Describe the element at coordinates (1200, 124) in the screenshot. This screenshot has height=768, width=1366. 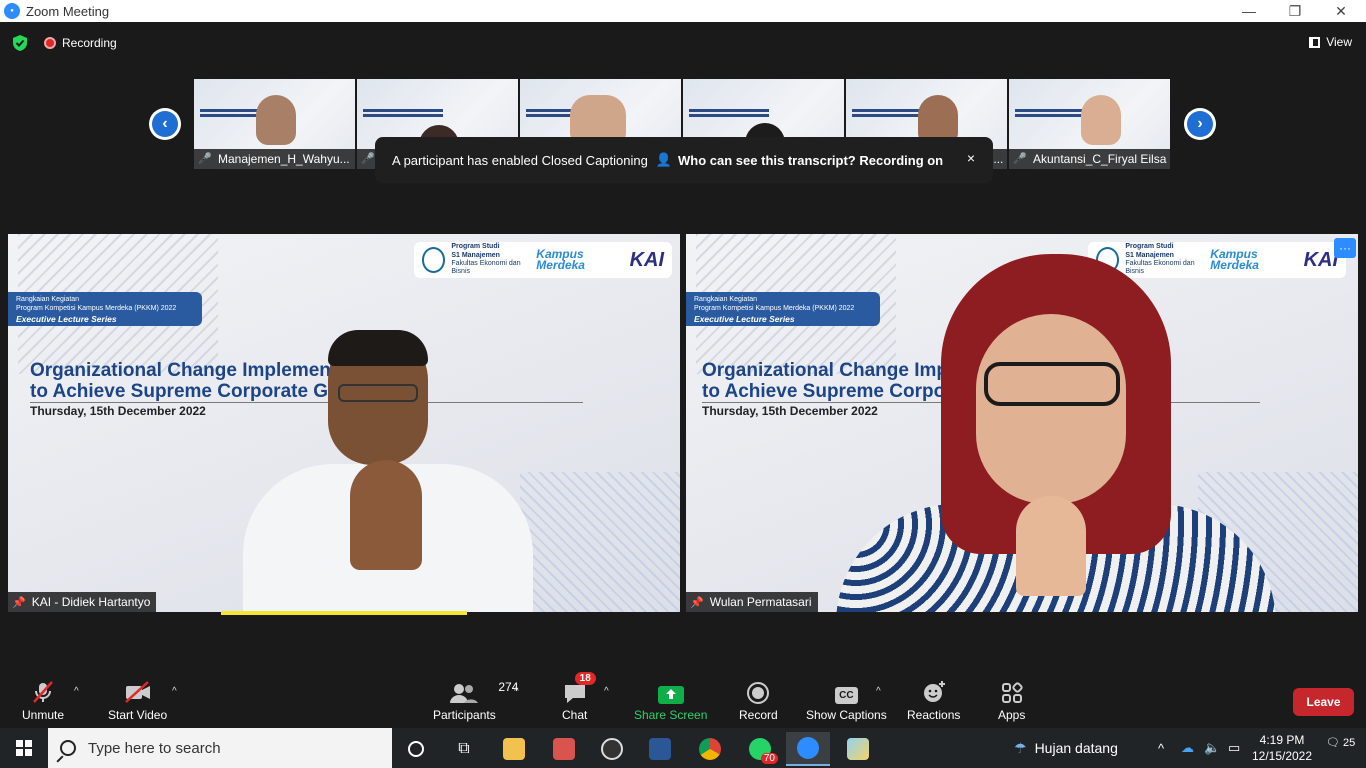
I see `next-page-button: ›` at that location.